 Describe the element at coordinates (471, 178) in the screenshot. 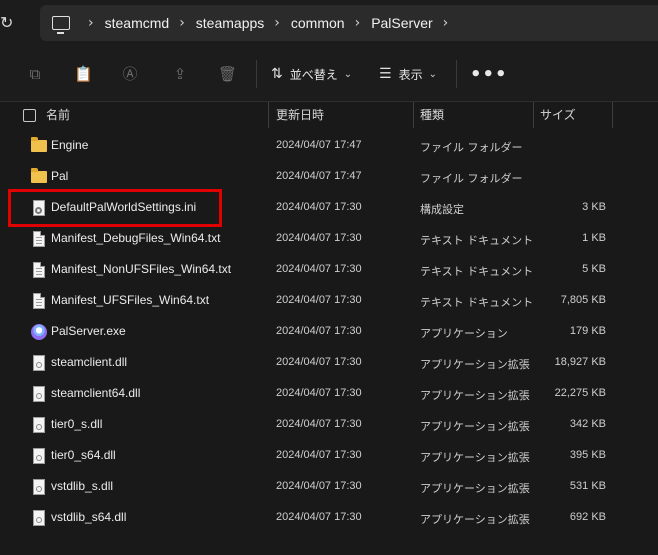

I see `file-type: ファイル フォルダー` at that location.